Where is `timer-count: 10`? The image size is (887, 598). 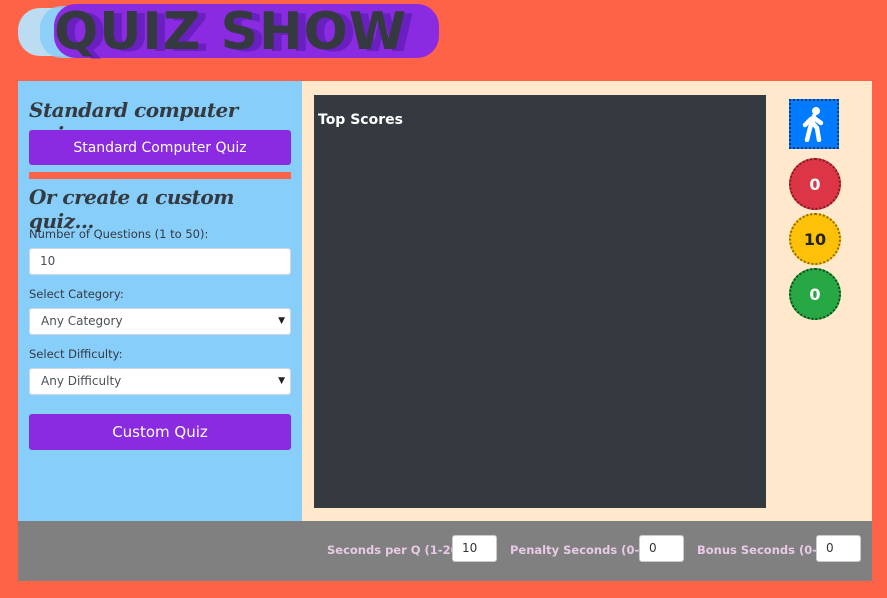 timer-count: 10 is located at coordinates (815, 239).